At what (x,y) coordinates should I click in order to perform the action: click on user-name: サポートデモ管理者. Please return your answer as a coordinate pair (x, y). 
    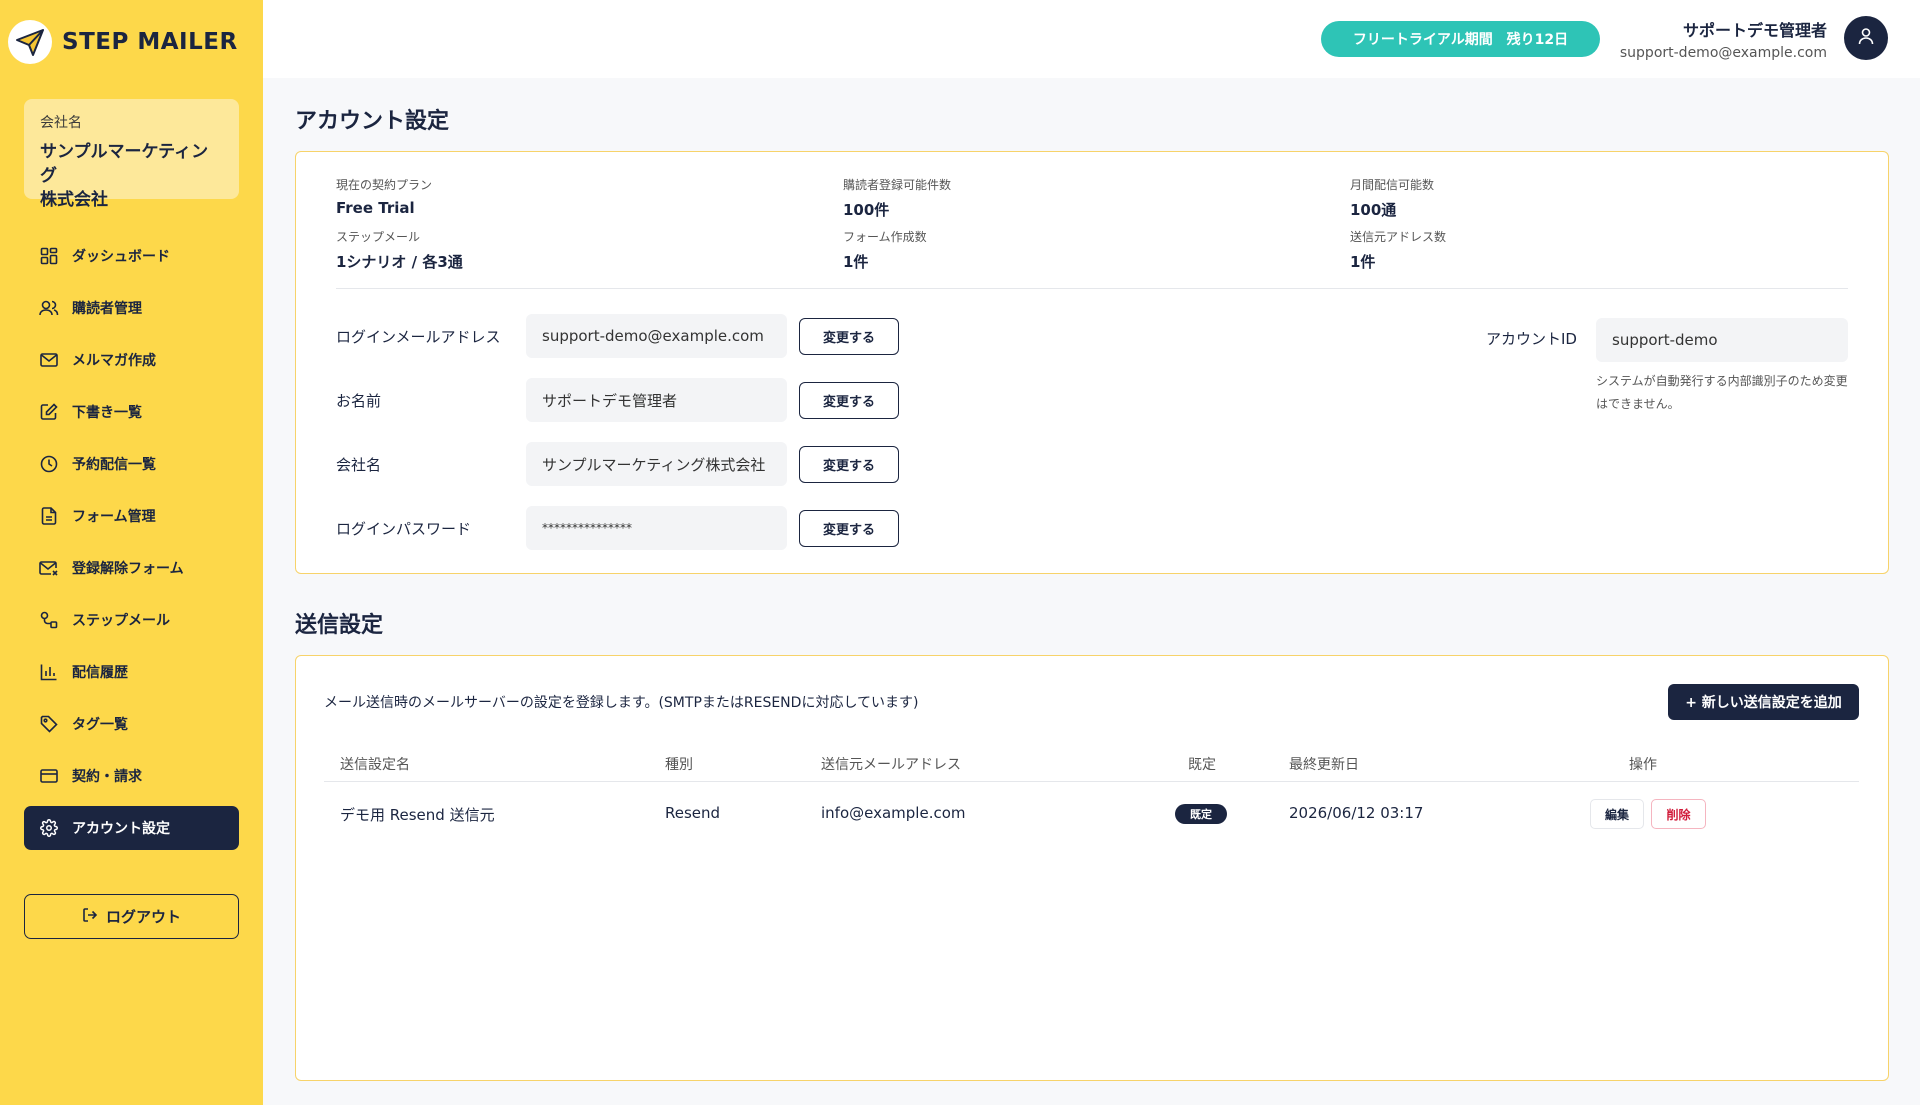
    Looking at the image, I should click on (1754, 30).